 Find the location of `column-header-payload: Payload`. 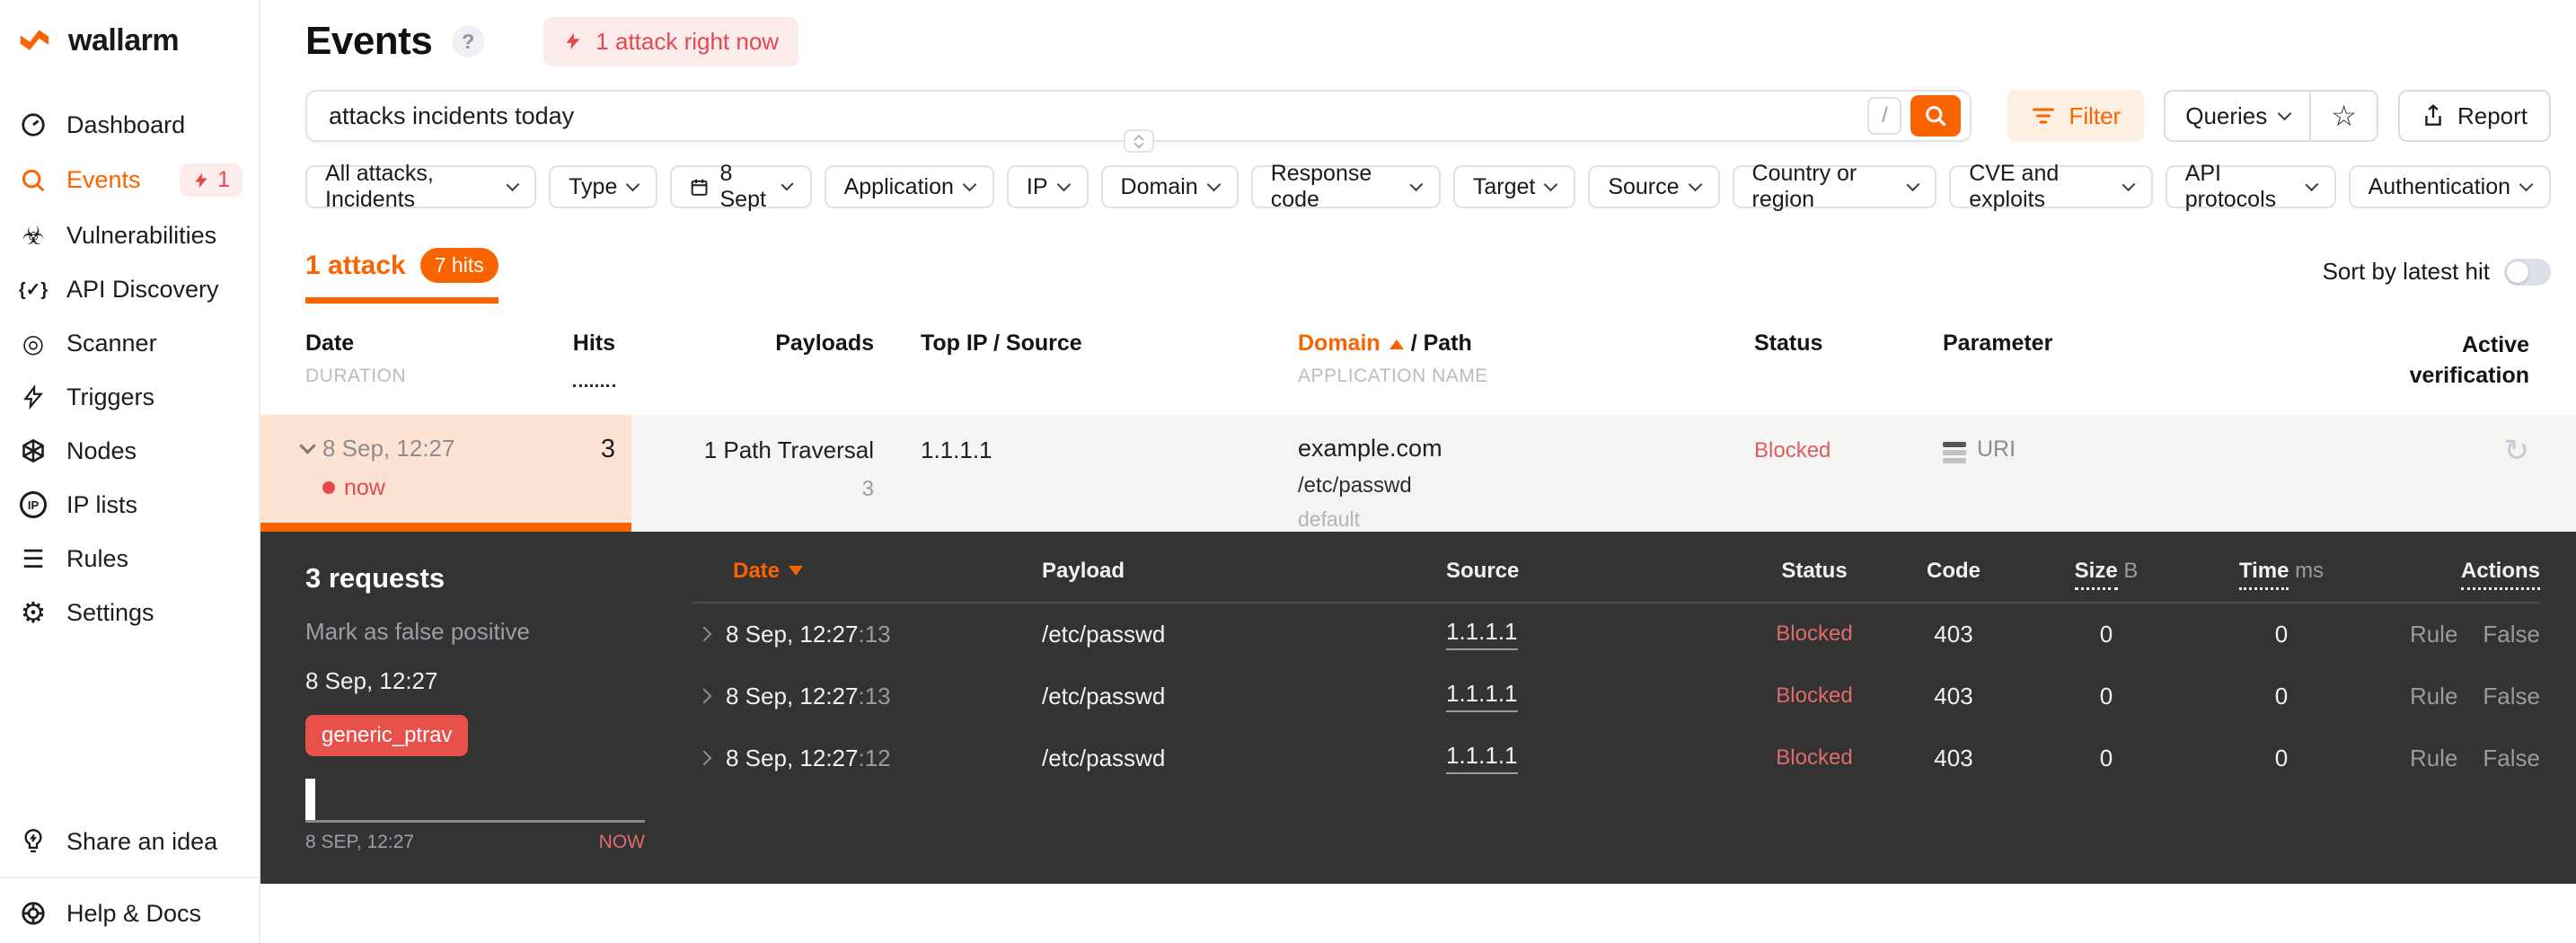

column-header-payload: Payload is located at coordinates (1083, 570).